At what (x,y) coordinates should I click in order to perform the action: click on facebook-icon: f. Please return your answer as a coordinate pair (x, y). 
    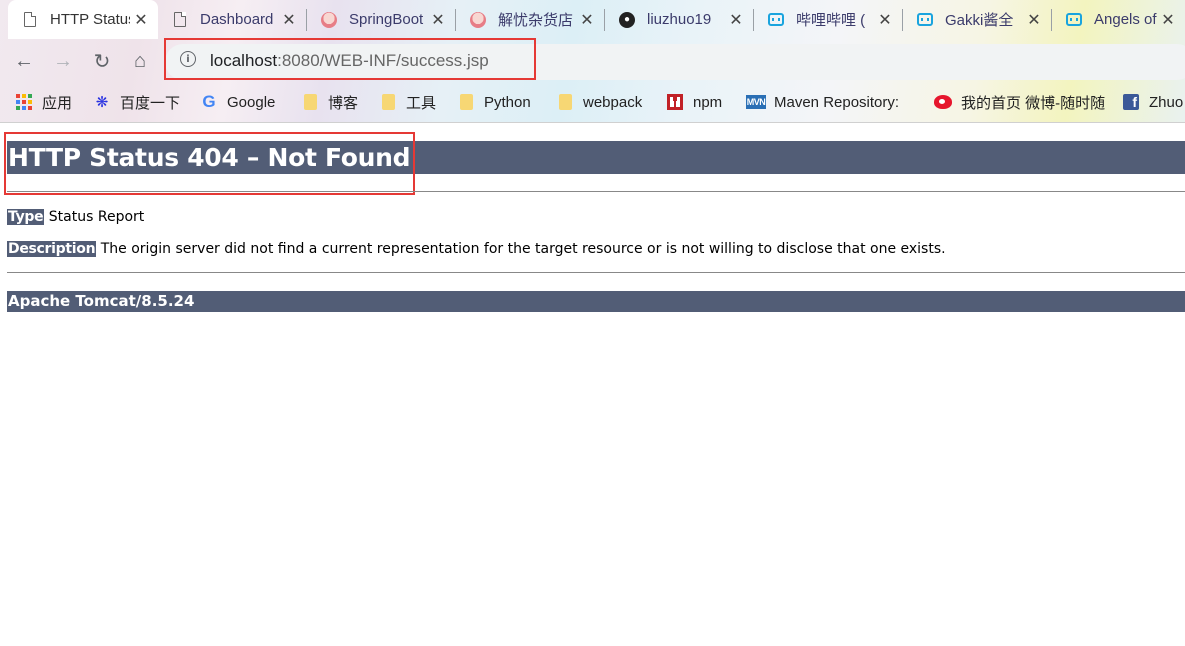
    Looking at the image, I should click on (1131, 102).